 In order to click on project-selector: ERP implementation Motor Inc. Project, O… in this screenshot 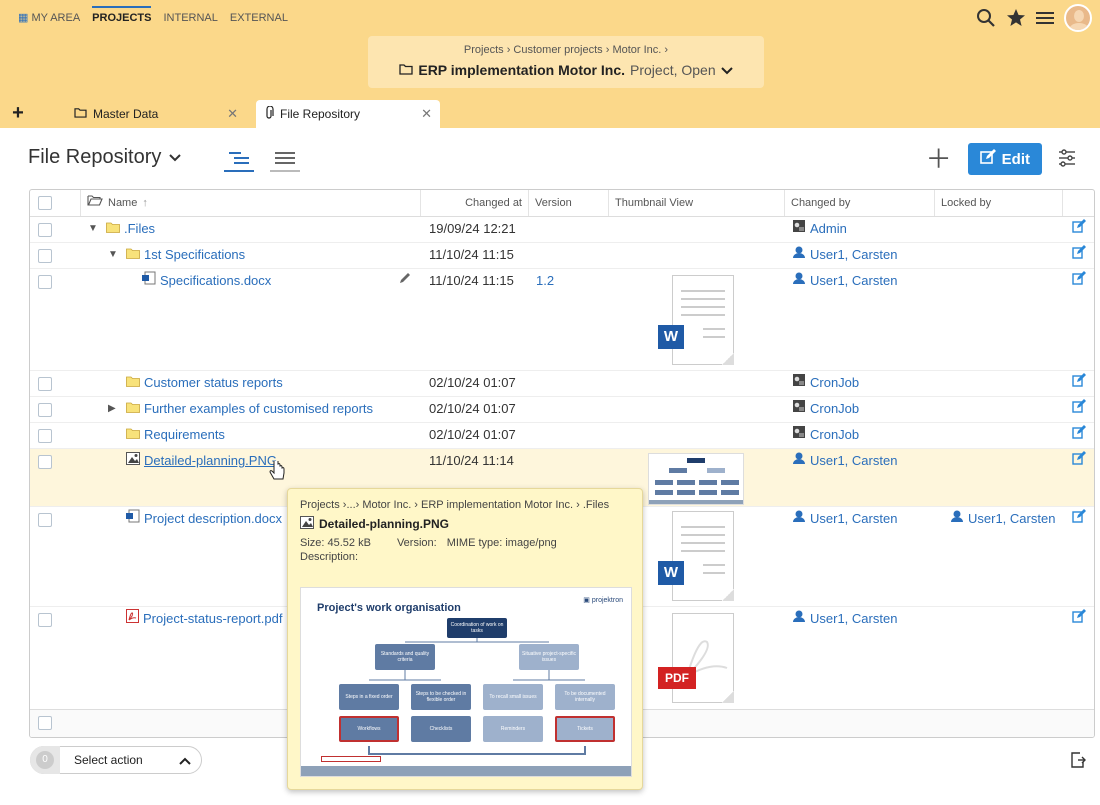, I will do `click(566, 70)`.